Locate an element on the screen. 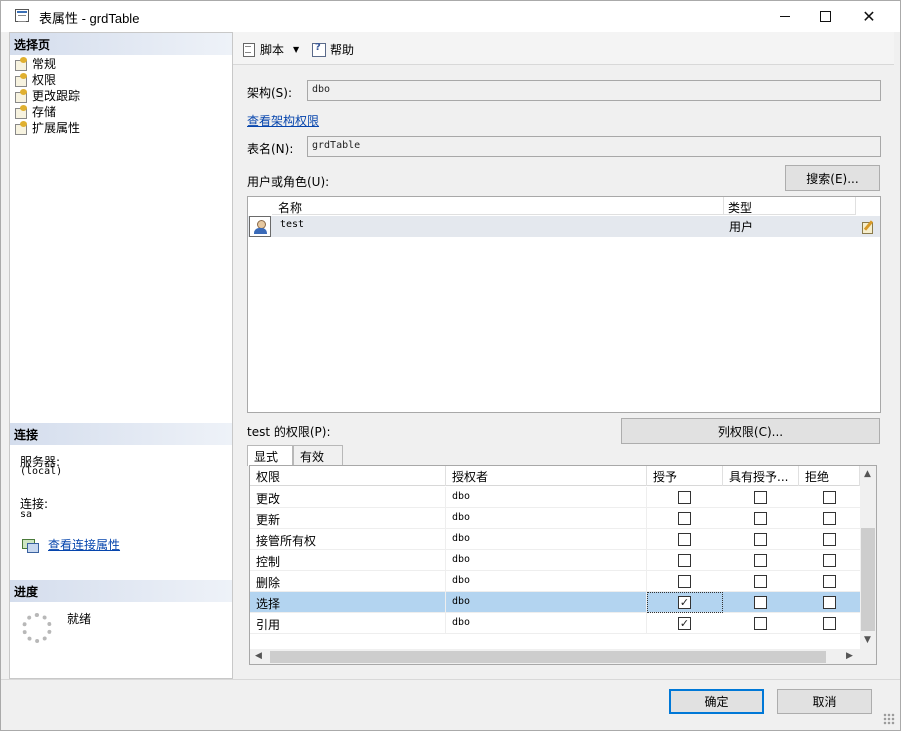 The image size is (901, 731). permissions-grid-header: 权限 授权者 授予 具有授予... 拒绝 is located at coordinates (555, 476).